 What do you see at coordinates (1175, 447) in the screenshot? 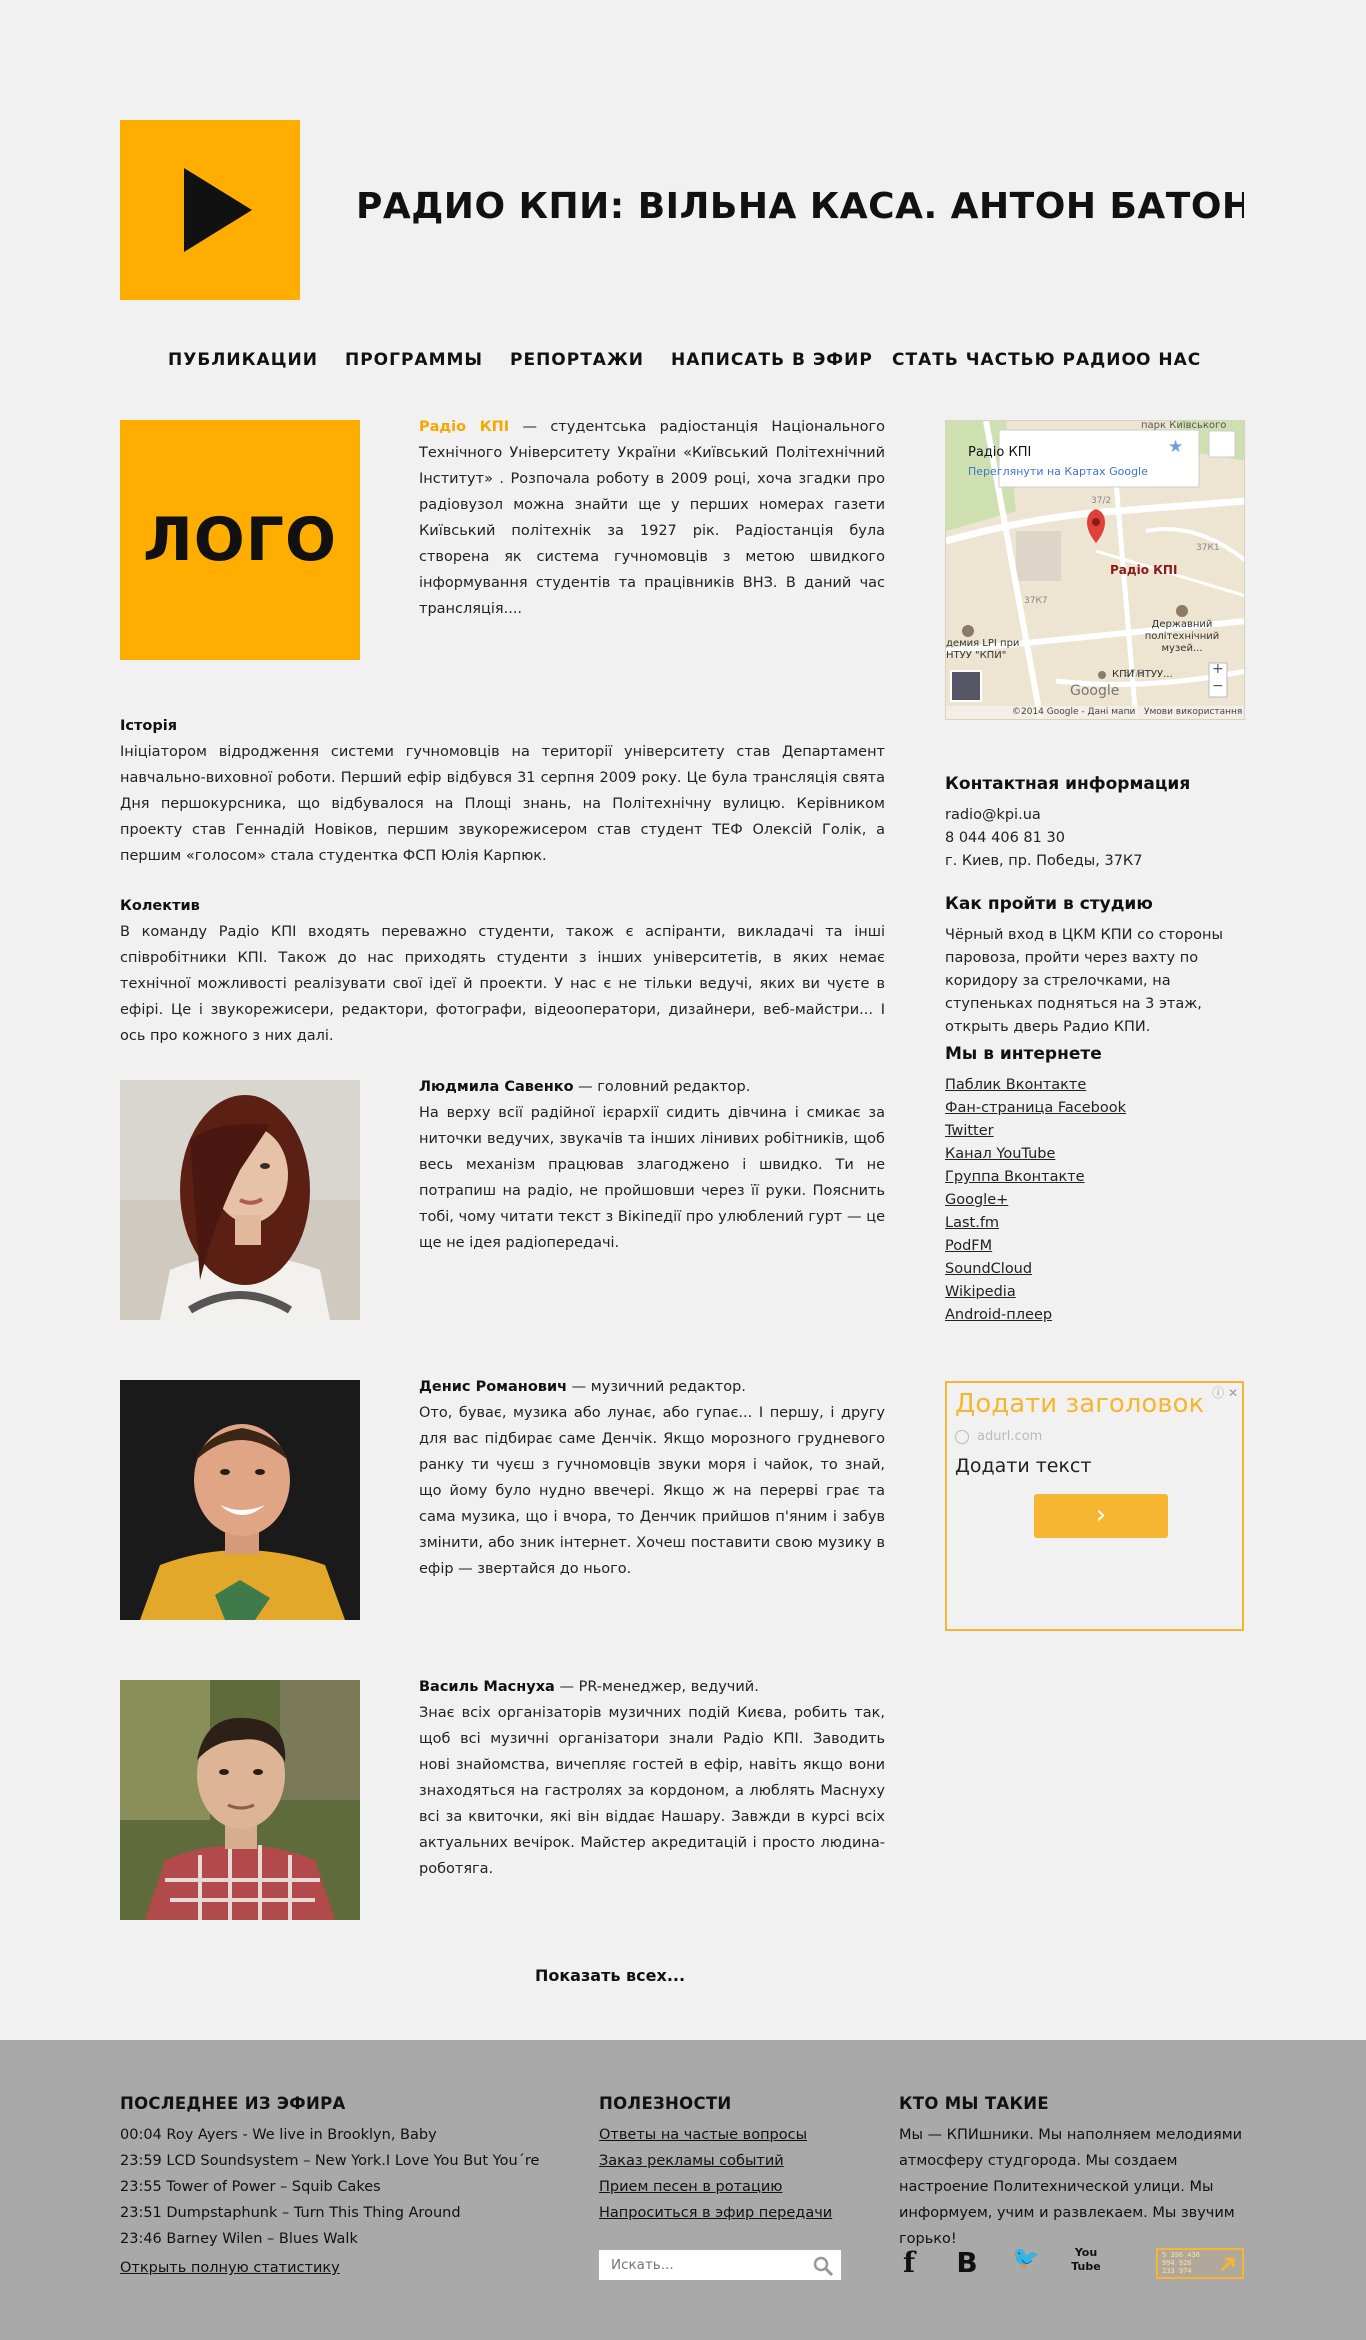
I see `map-save-star-icon: ★` at bounding box center [1175, 447].